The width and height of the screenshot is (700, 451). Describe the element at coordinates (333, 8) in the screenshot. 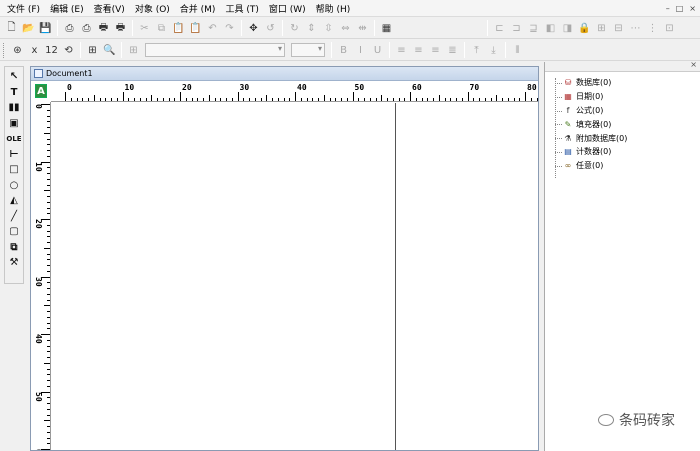

I see `menu-item: 帮助 (H)` at that location.